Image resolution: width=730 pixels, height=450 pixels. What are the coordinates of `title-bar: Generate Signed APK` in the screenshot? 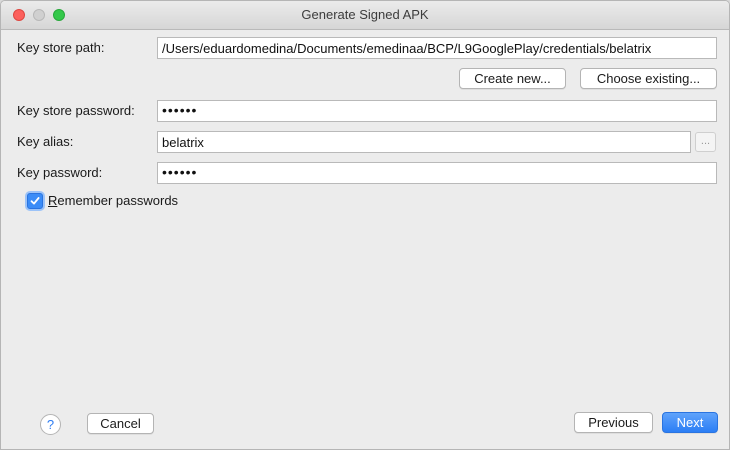 It's located at (365, 15).